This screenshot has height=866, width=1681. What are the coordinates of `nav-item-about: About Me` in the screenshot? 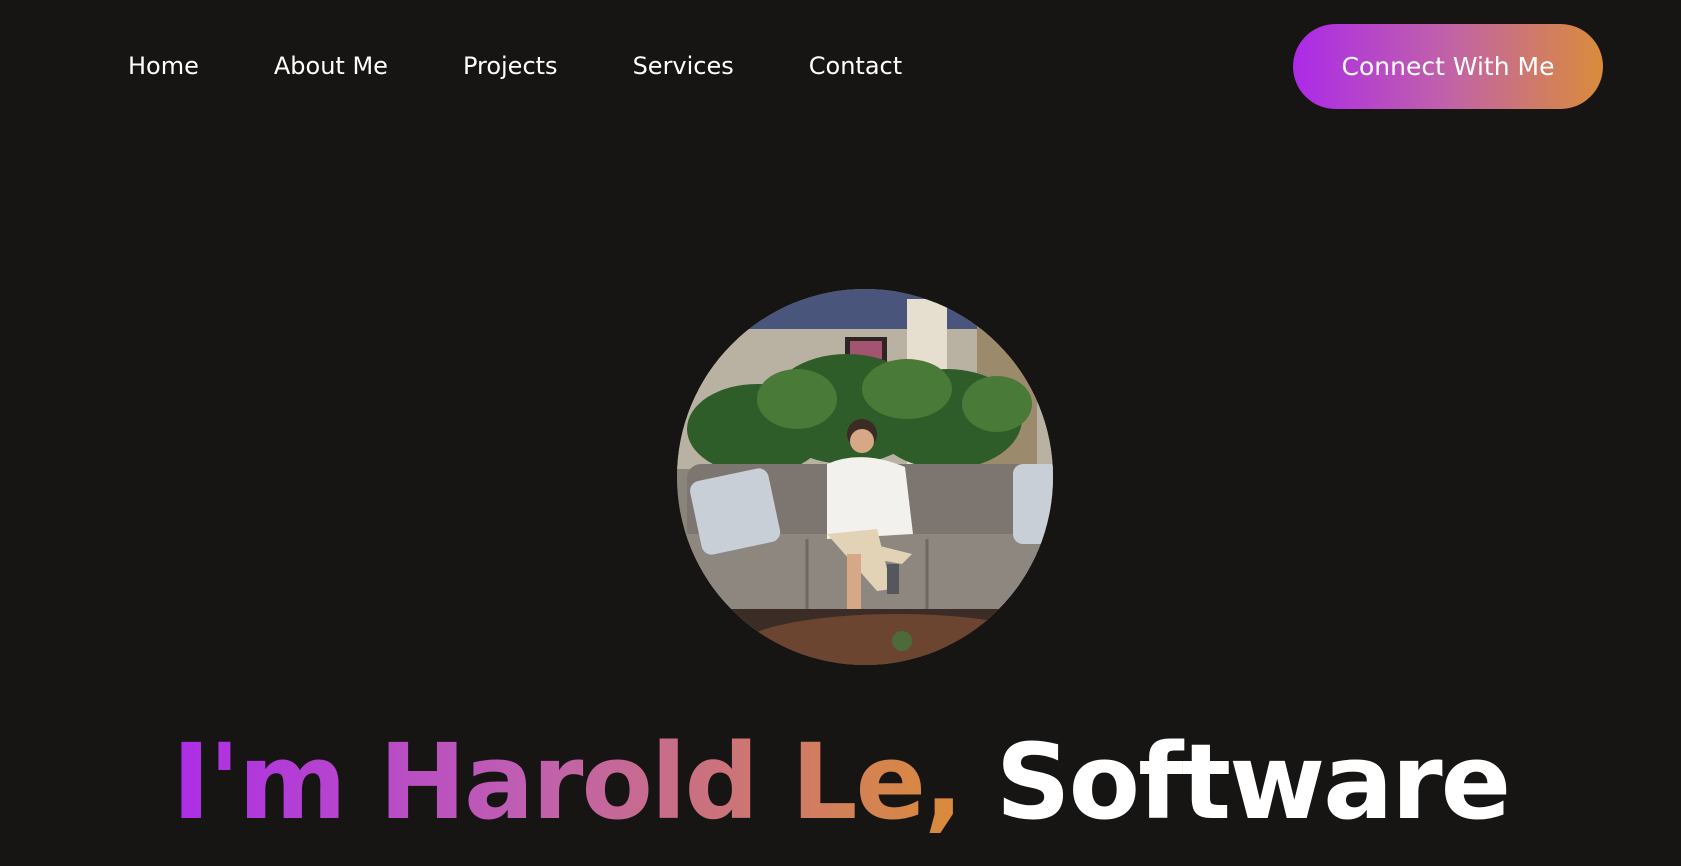 It's located at (368, 66).